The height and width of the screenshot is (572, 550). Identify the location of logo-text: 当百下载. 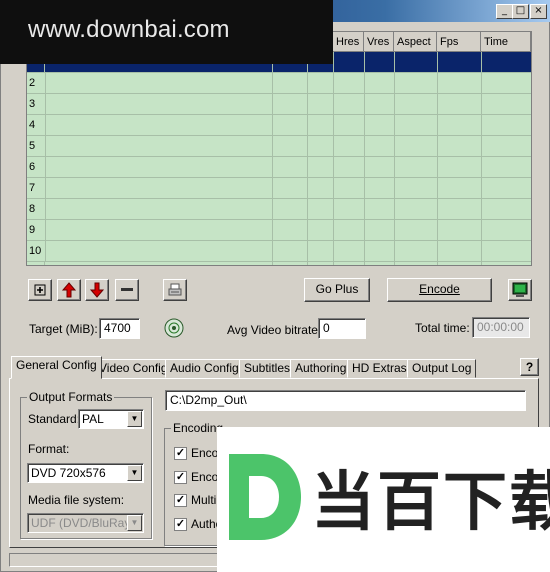
(430, 503).